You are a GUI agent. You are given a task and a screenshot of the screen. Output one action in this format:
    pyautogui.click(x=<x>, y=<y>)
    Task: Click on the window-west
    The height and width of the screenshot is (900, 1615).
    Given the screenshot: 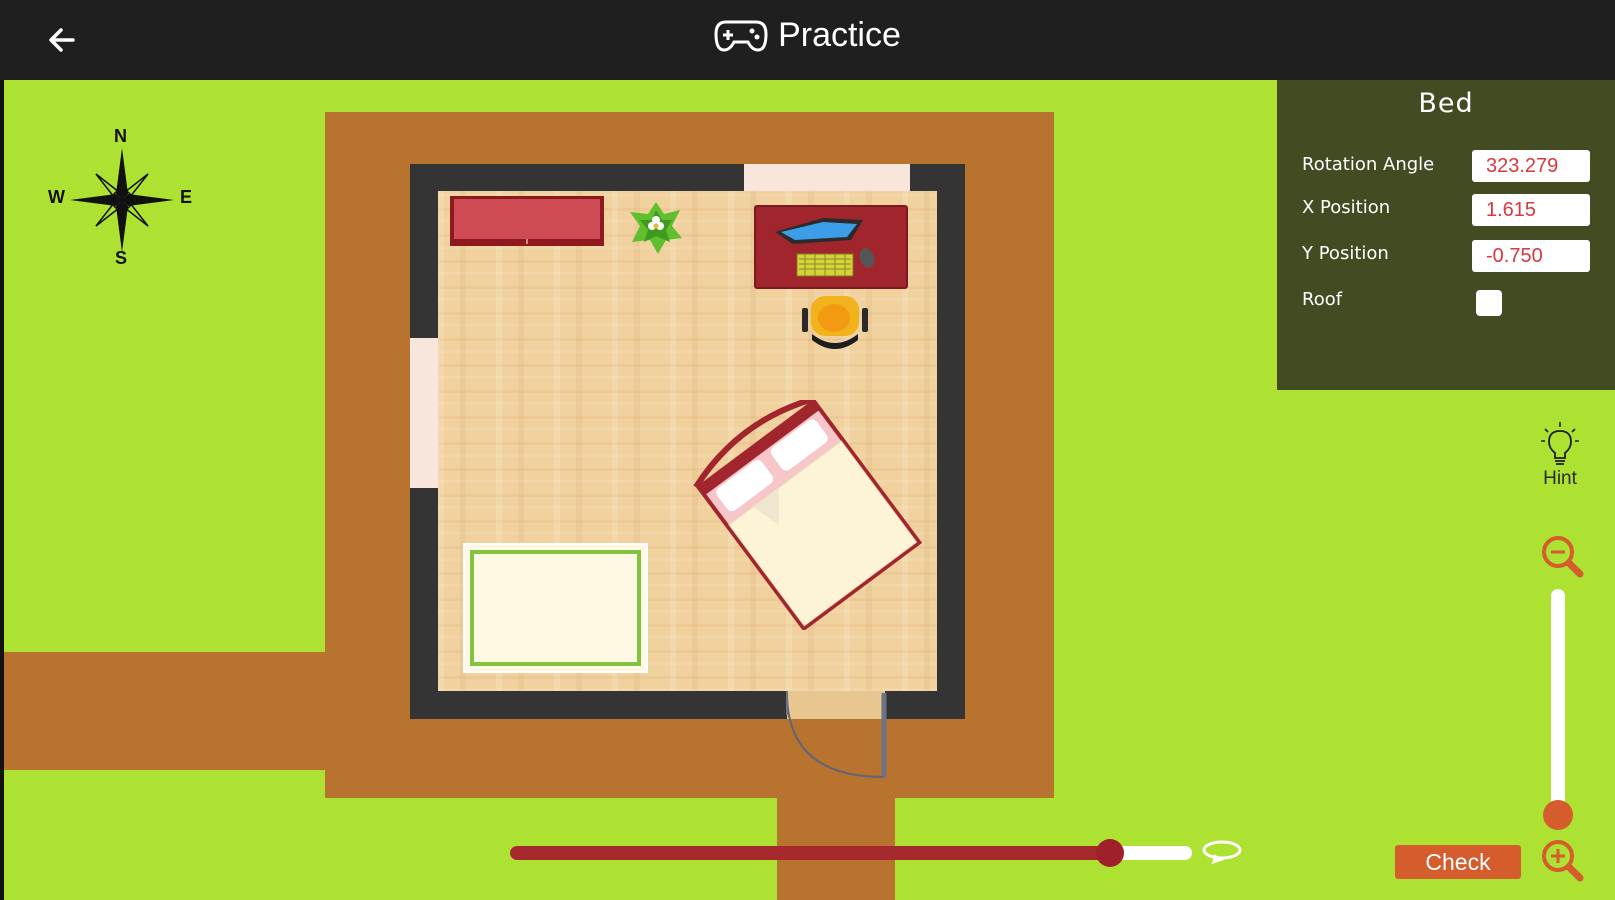 What is the action you would take?
    pyautogui.click(x=424, y=413)
    